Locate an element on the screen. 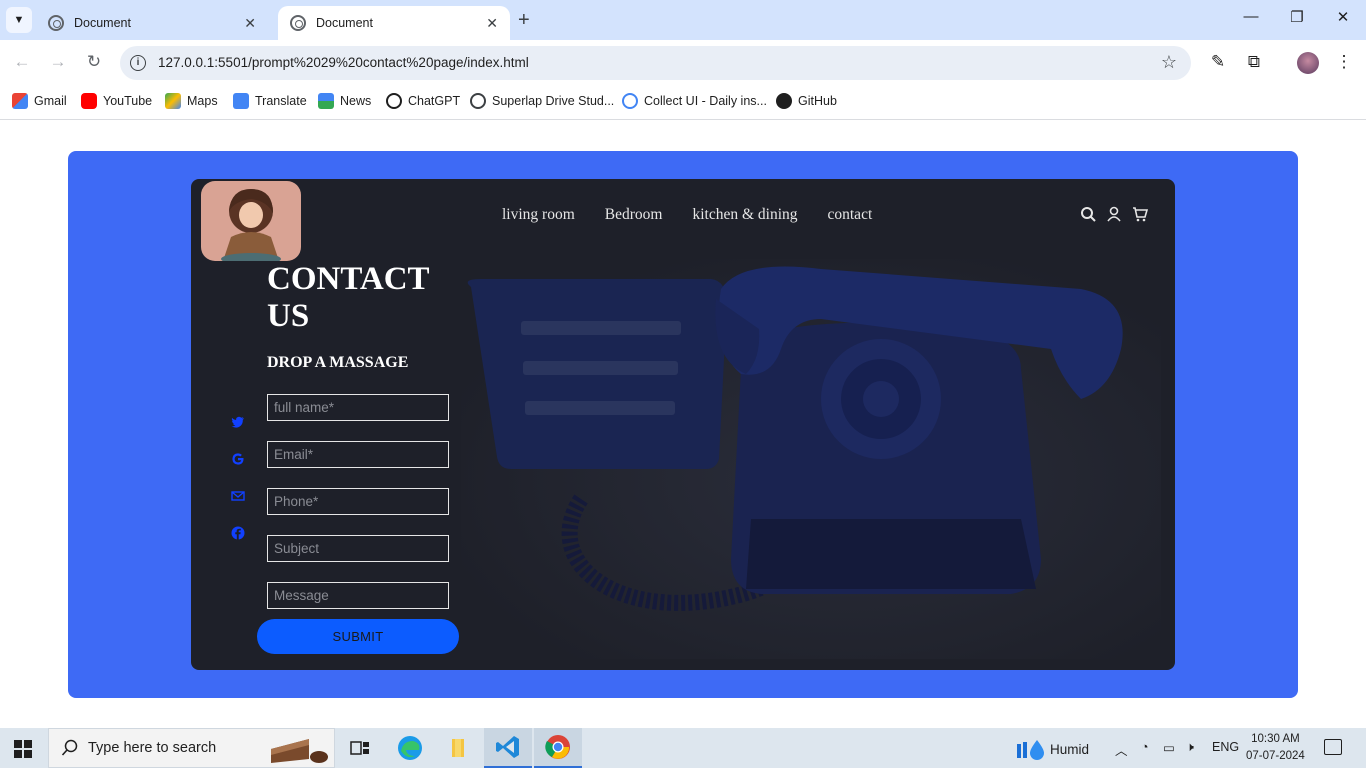 The height and width of the screenshot is (768, 1366). file-explorer-icon is located at coordinates (458, 748).